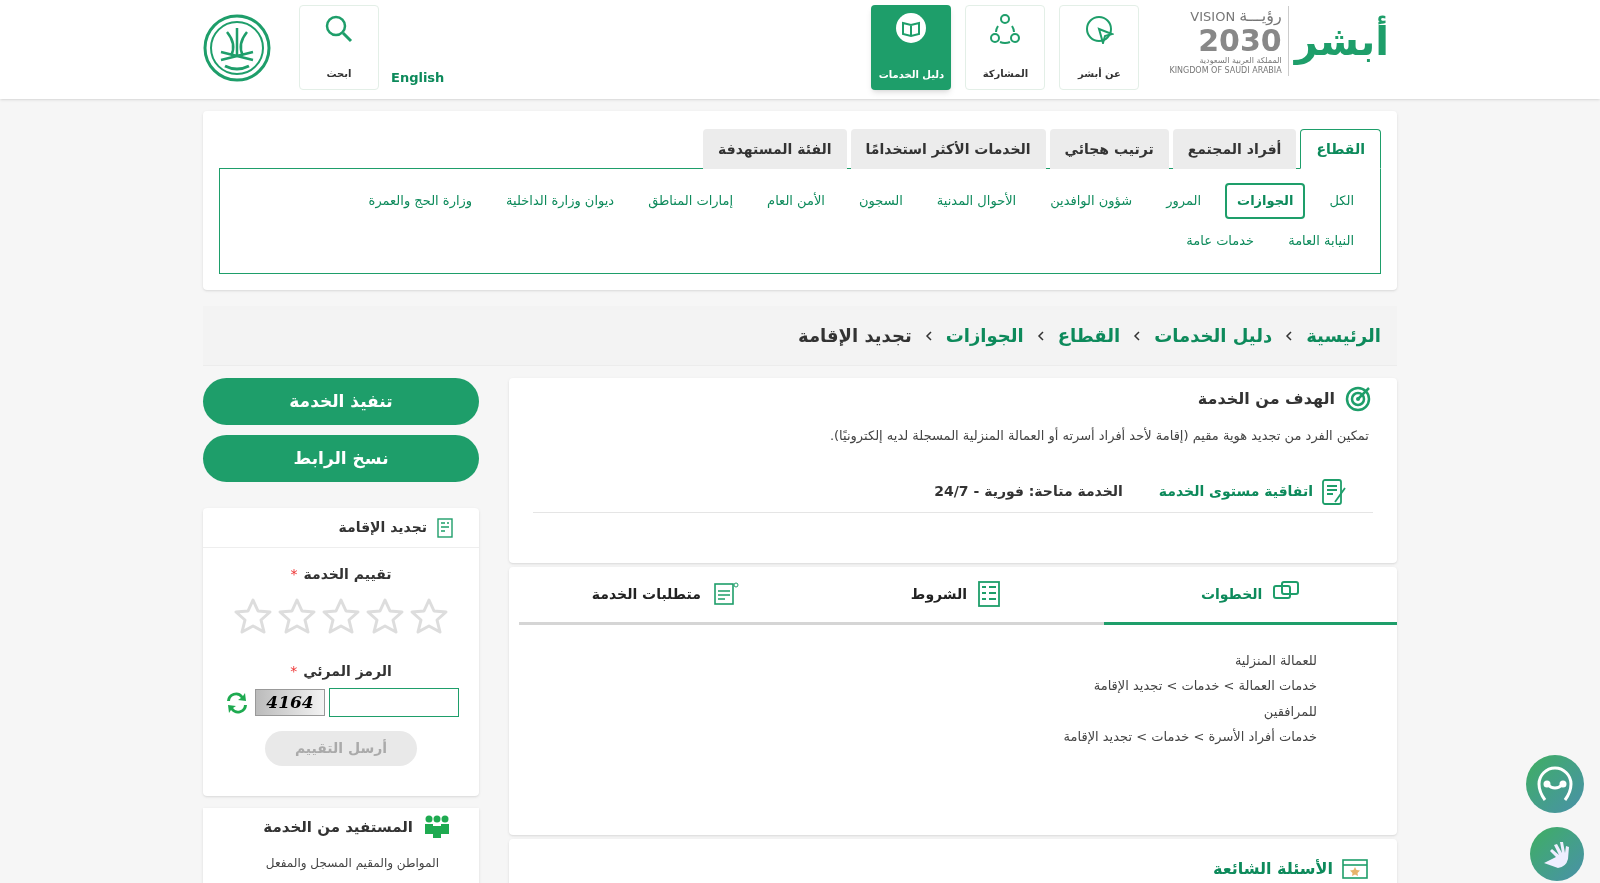 The height and width of the screenshot is (883, 1600). Describe the element at coordinates (1109, 149) in the screenshot. I see `sector-tab: ترتيب هجائي` at that location.